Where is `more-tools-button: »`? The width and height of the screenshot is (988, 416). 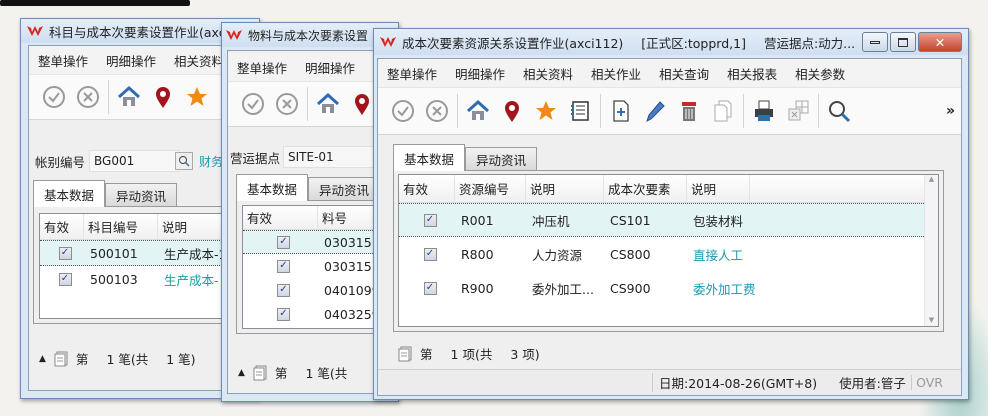
more-tools-button: » is located at coordinates (950, 111).